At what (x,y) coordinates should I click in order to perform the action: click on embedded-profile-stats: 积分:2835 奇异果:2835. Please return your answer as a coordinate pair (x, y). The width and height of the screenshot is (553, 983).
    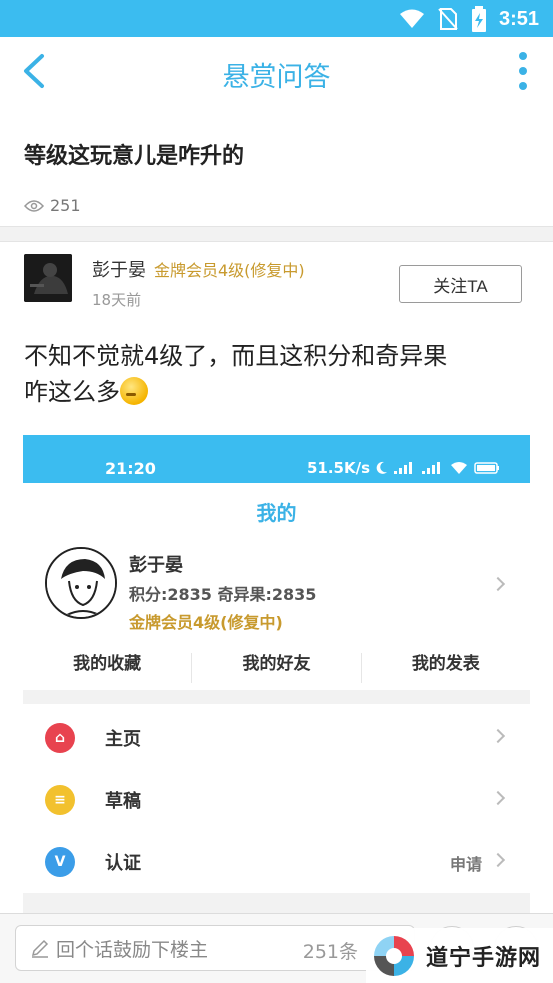
    Looking at the image, I should click on (223, 594).